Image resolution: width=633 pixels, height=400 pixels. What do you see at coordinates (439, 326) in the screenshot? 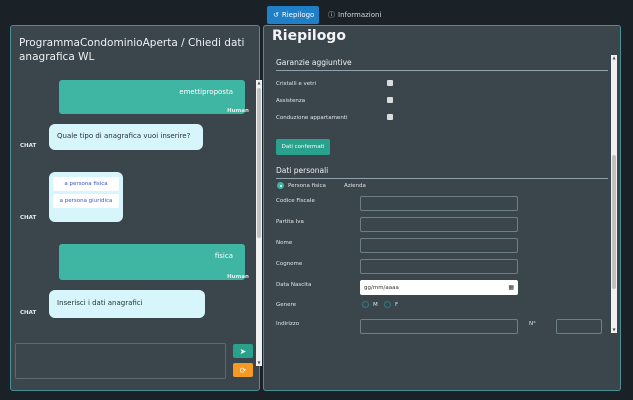
I see `indirizzo-input` at bounding box center [439, 326].